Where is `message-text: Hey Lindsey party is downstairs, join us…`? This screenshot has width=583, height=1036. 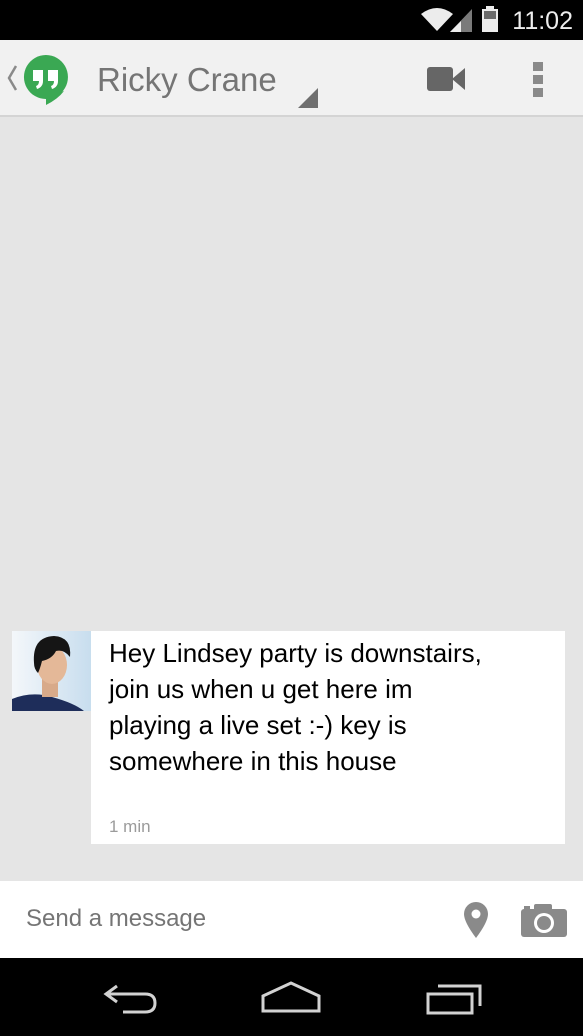 message-text: Hey Lindsey party is downstairs, join us… is located at coordinates (295, 707).